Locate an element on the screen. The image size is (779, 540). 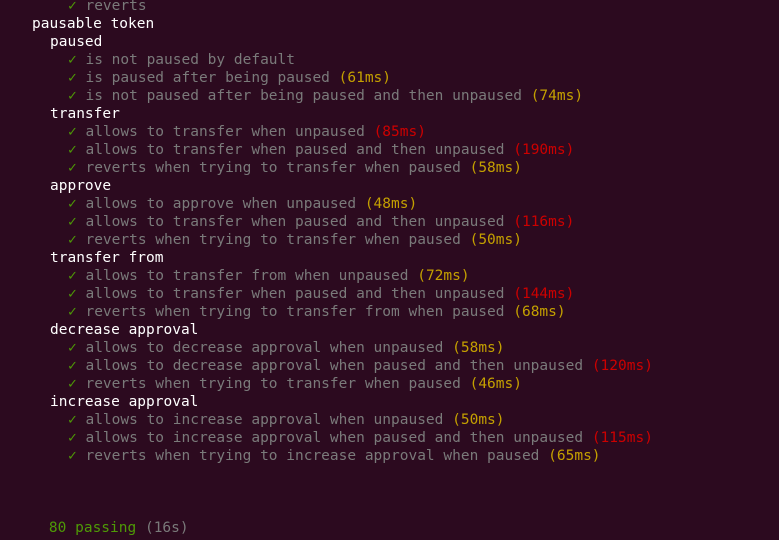
test-duration: (68ms) is located at coordinates (539, 312).